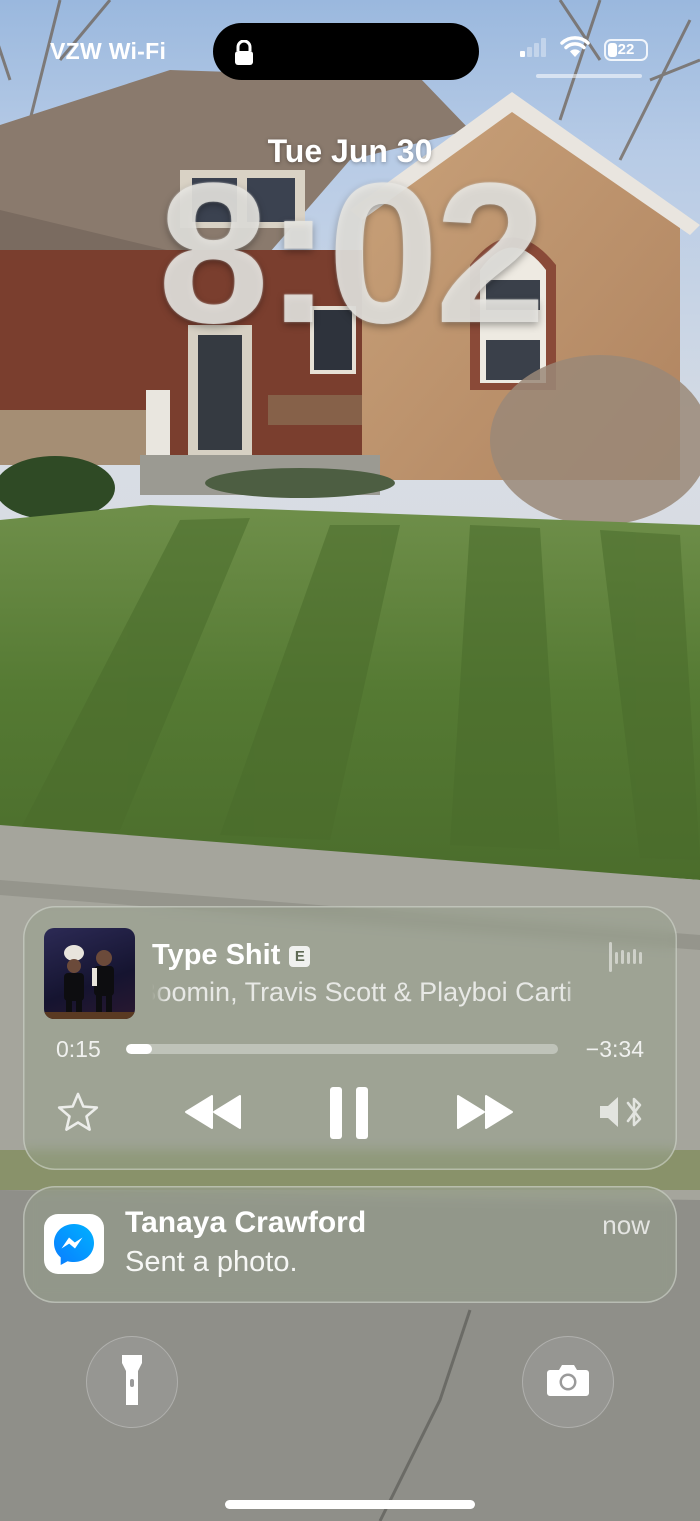 The width and height of the screenshot is (700, 1521). What do you see at coordinates (74, 1244) in the screenshot?
I see `messenger-icon` at bounding box center [74, 1244].